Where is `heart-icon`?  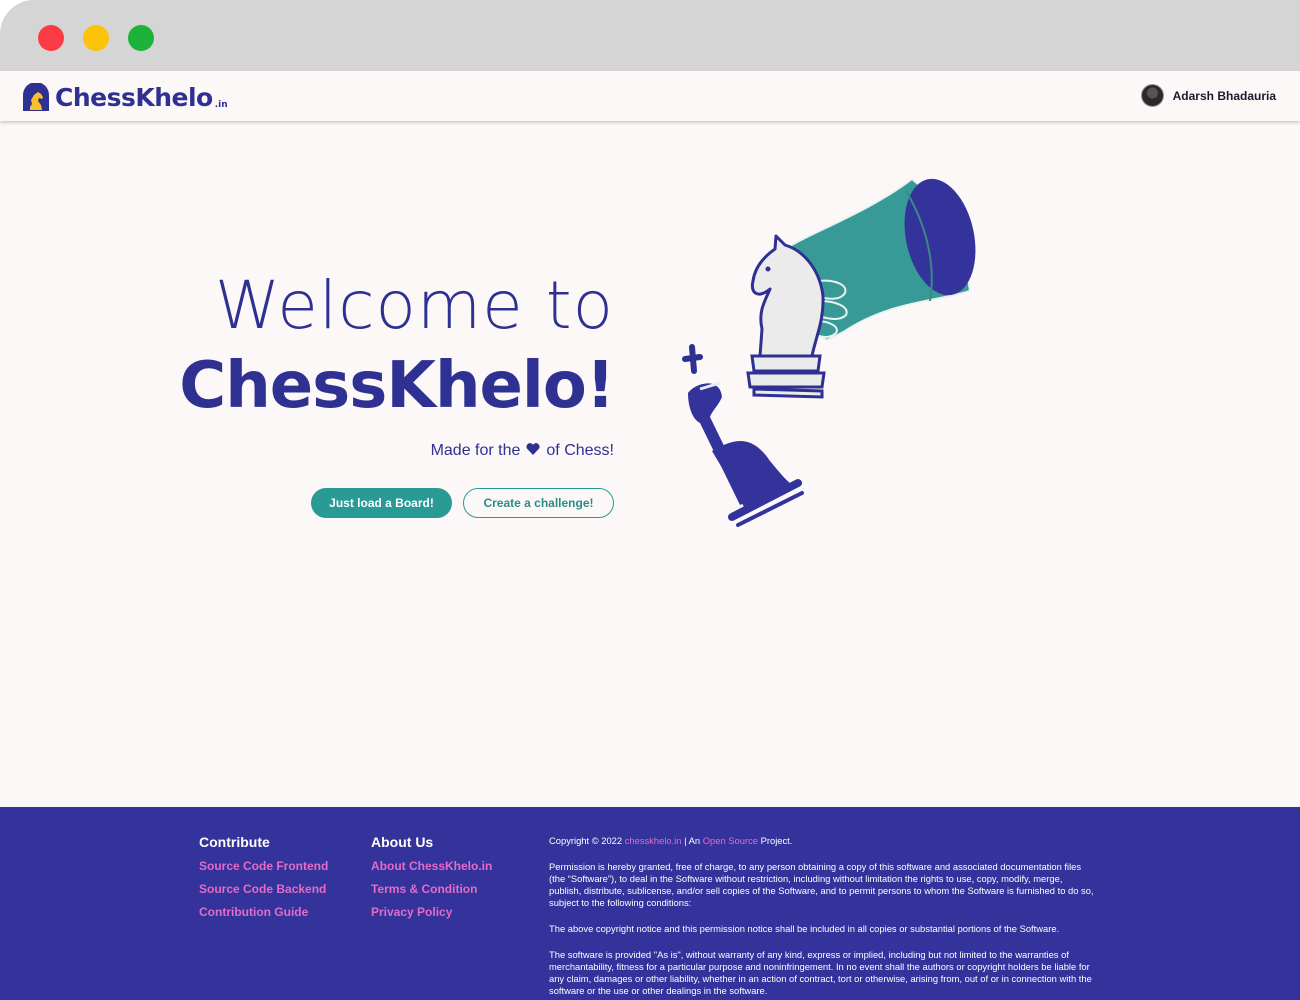
heart-icon is located at coordinates (533, 451).